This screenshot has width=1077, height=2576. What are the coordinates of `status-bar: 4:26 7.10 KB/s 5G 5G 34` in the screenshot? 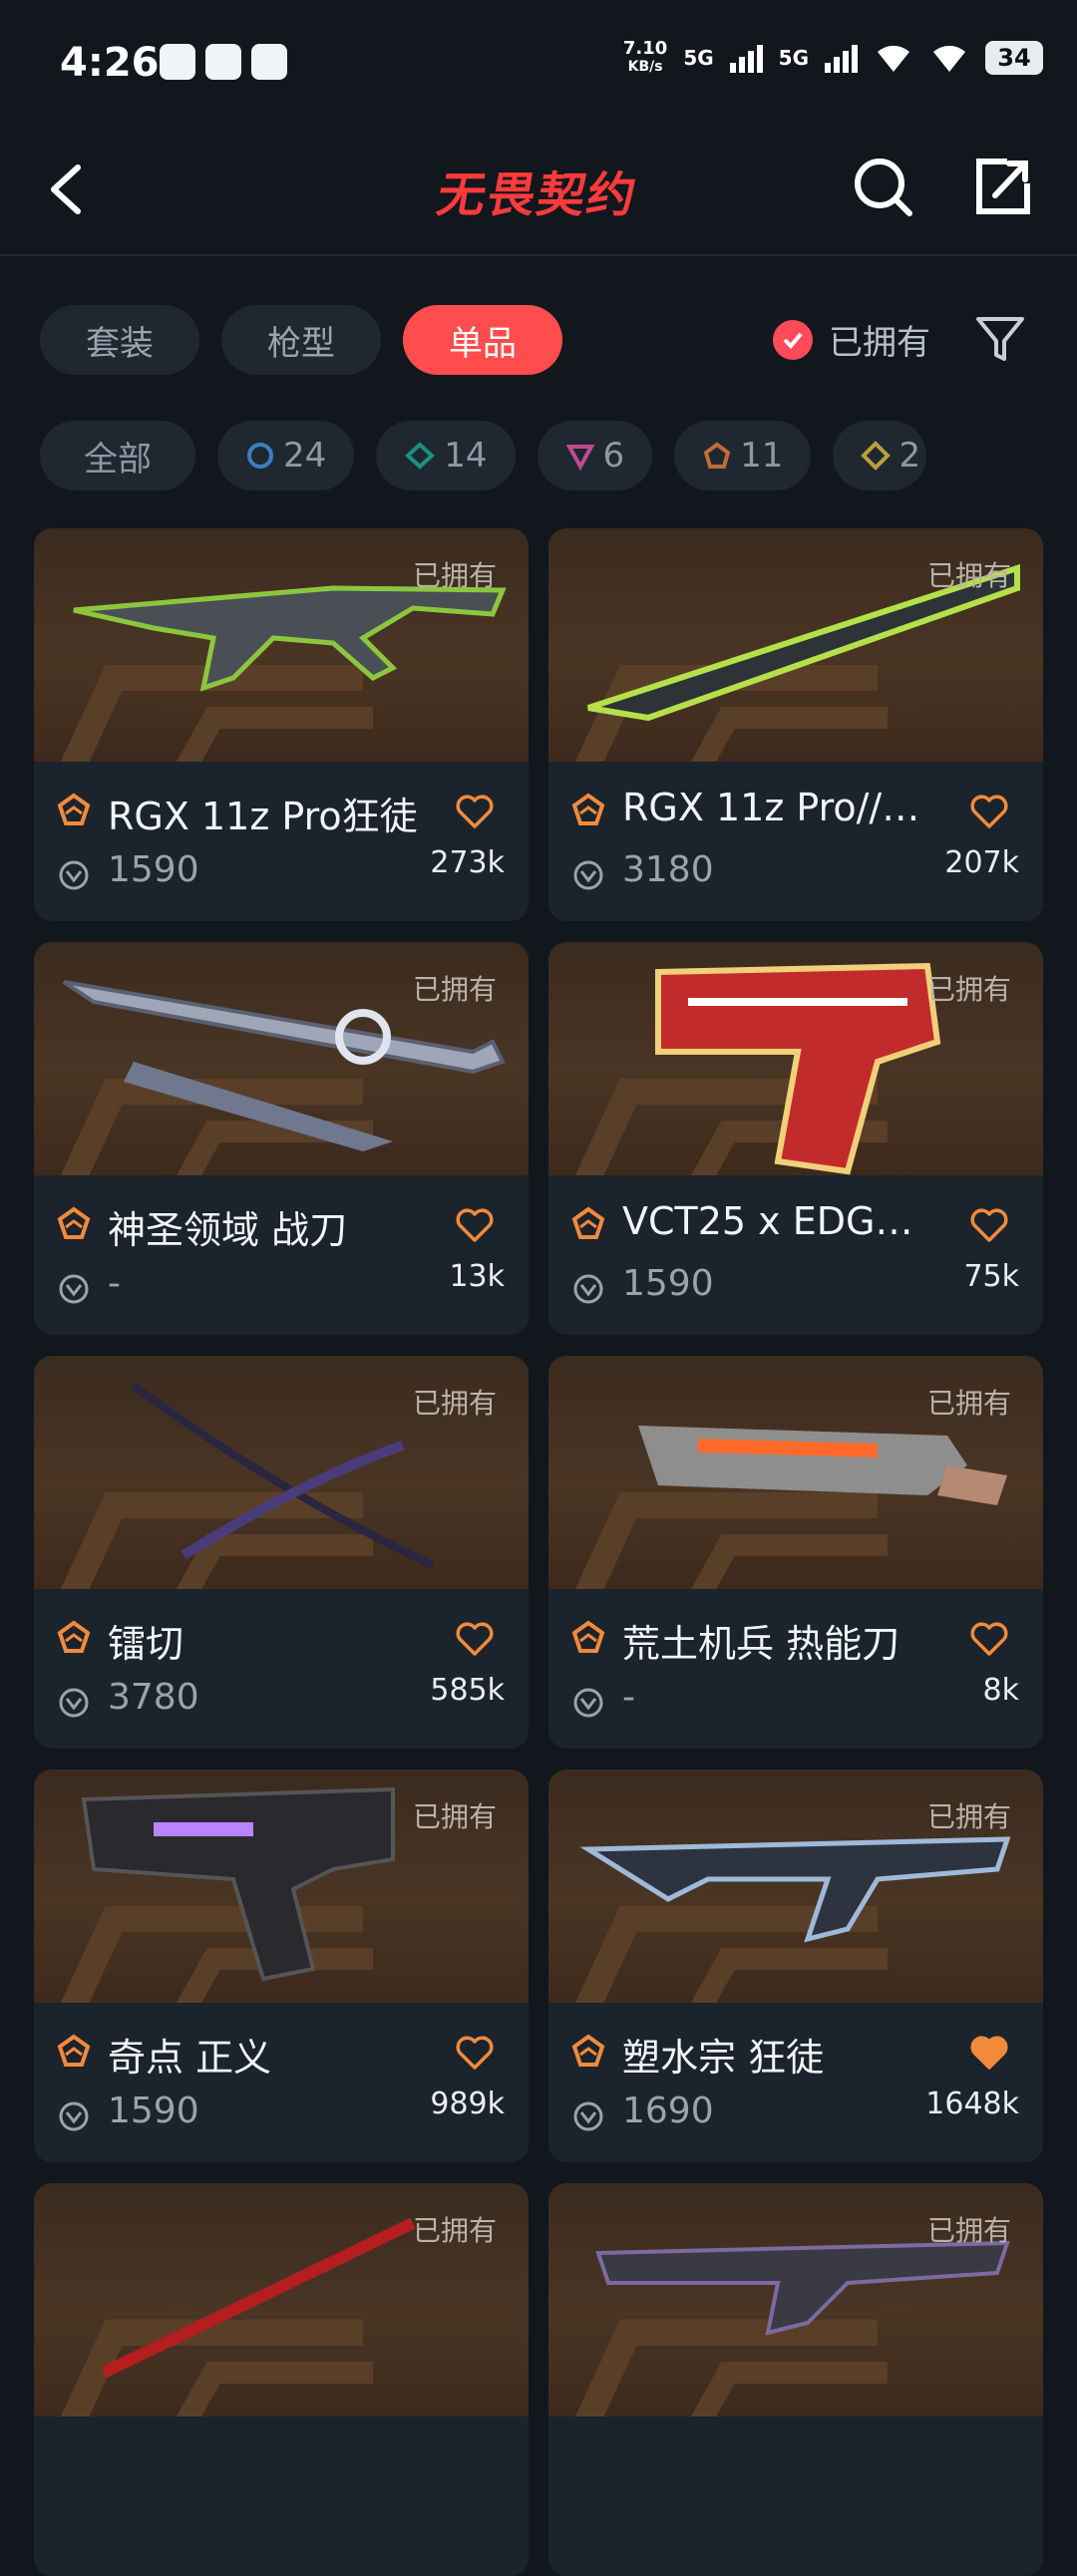 It's located at (538, 65).